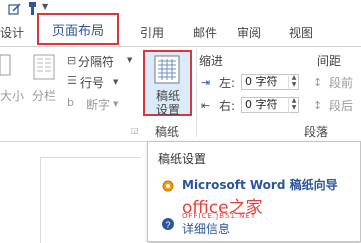  What do you see at coordinates (167, 132) in the screenshot?
I see `manuscript-group-label: 稿纸` at bounding box center [167, 132].